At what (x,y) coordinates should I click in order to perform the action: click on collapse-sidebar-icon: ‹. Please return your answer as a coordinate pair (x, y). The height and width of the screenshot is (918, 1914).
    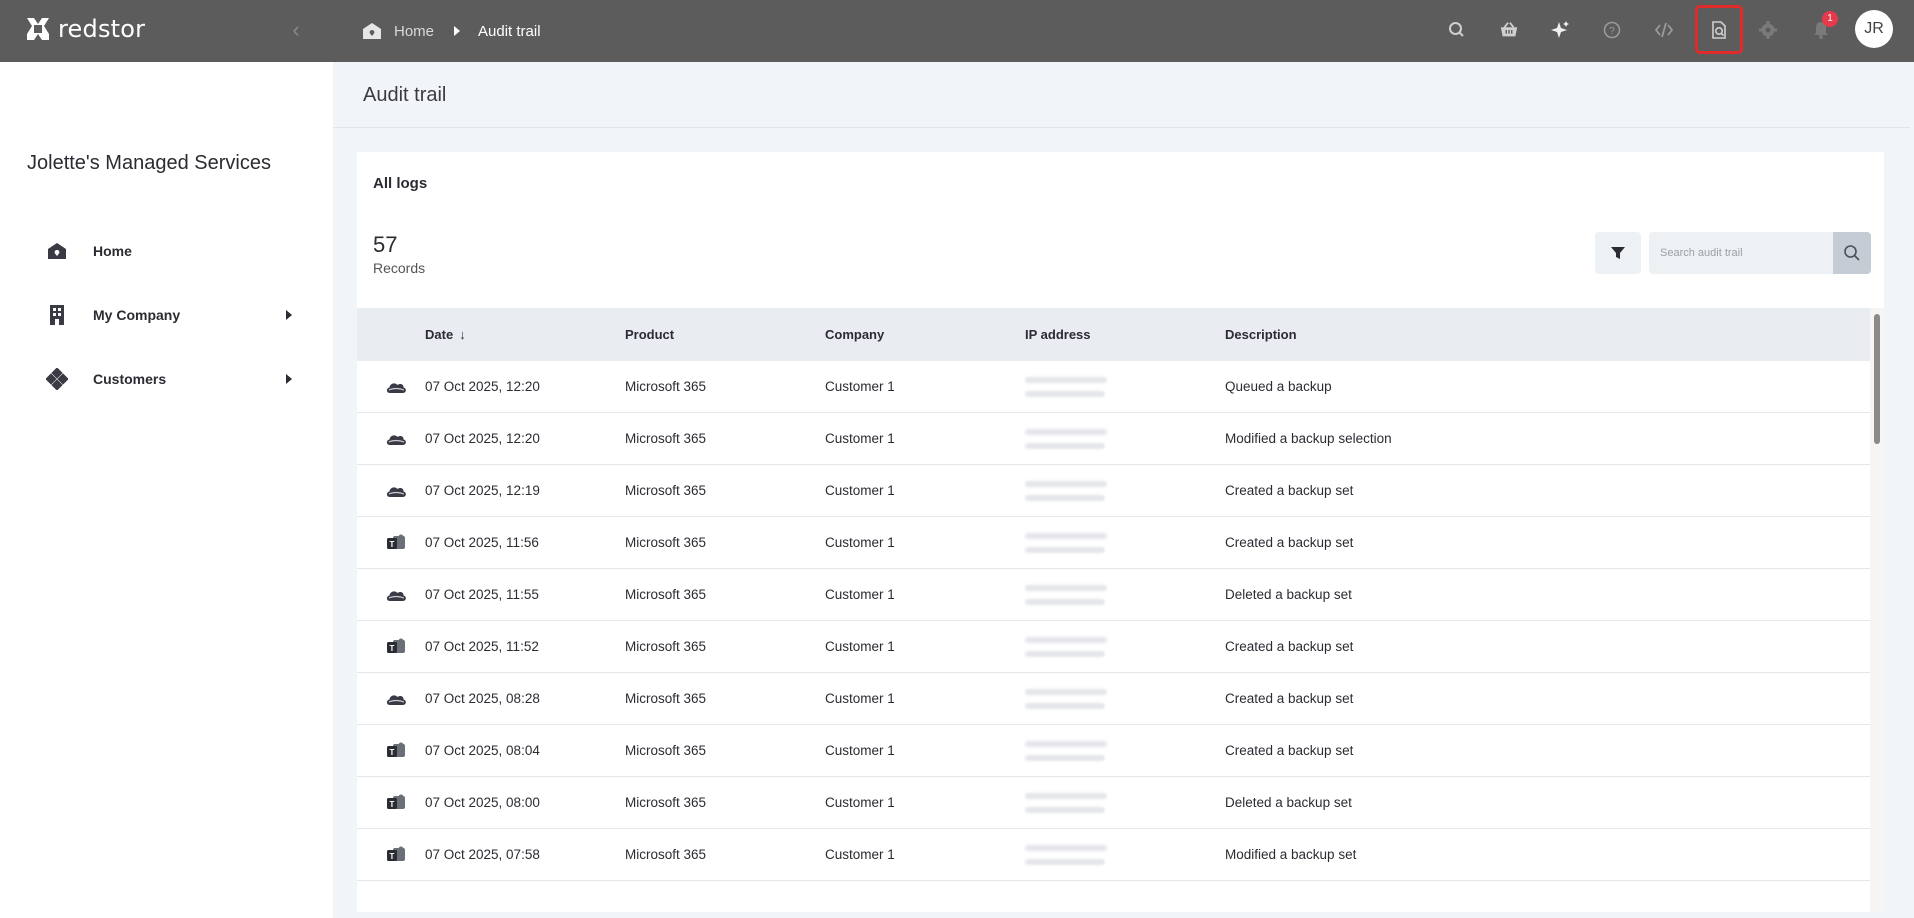
    Looking at the image, I should click on (296, 30).